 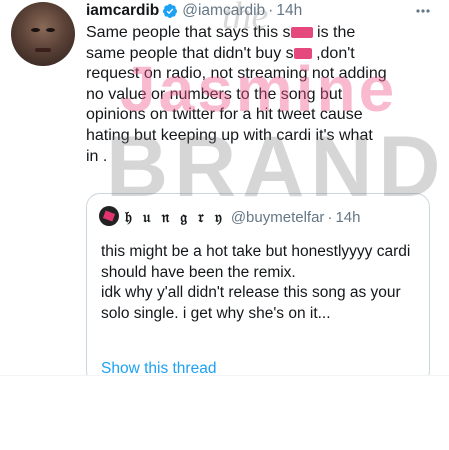 I want to click on quoted-header: 𝔥 𝔲 𝔫 𝔤 𝔯 𝔶 @buymetelfar · 14h, so click(x=242, y=217).